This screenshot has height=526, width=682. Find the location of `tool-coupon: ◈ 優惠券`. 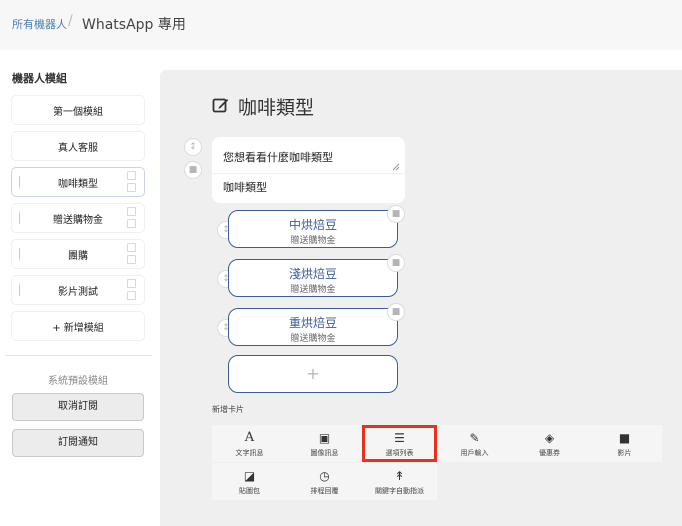

tool-coupon: ◈ 優惠券 is located at coordinates (549, 443).